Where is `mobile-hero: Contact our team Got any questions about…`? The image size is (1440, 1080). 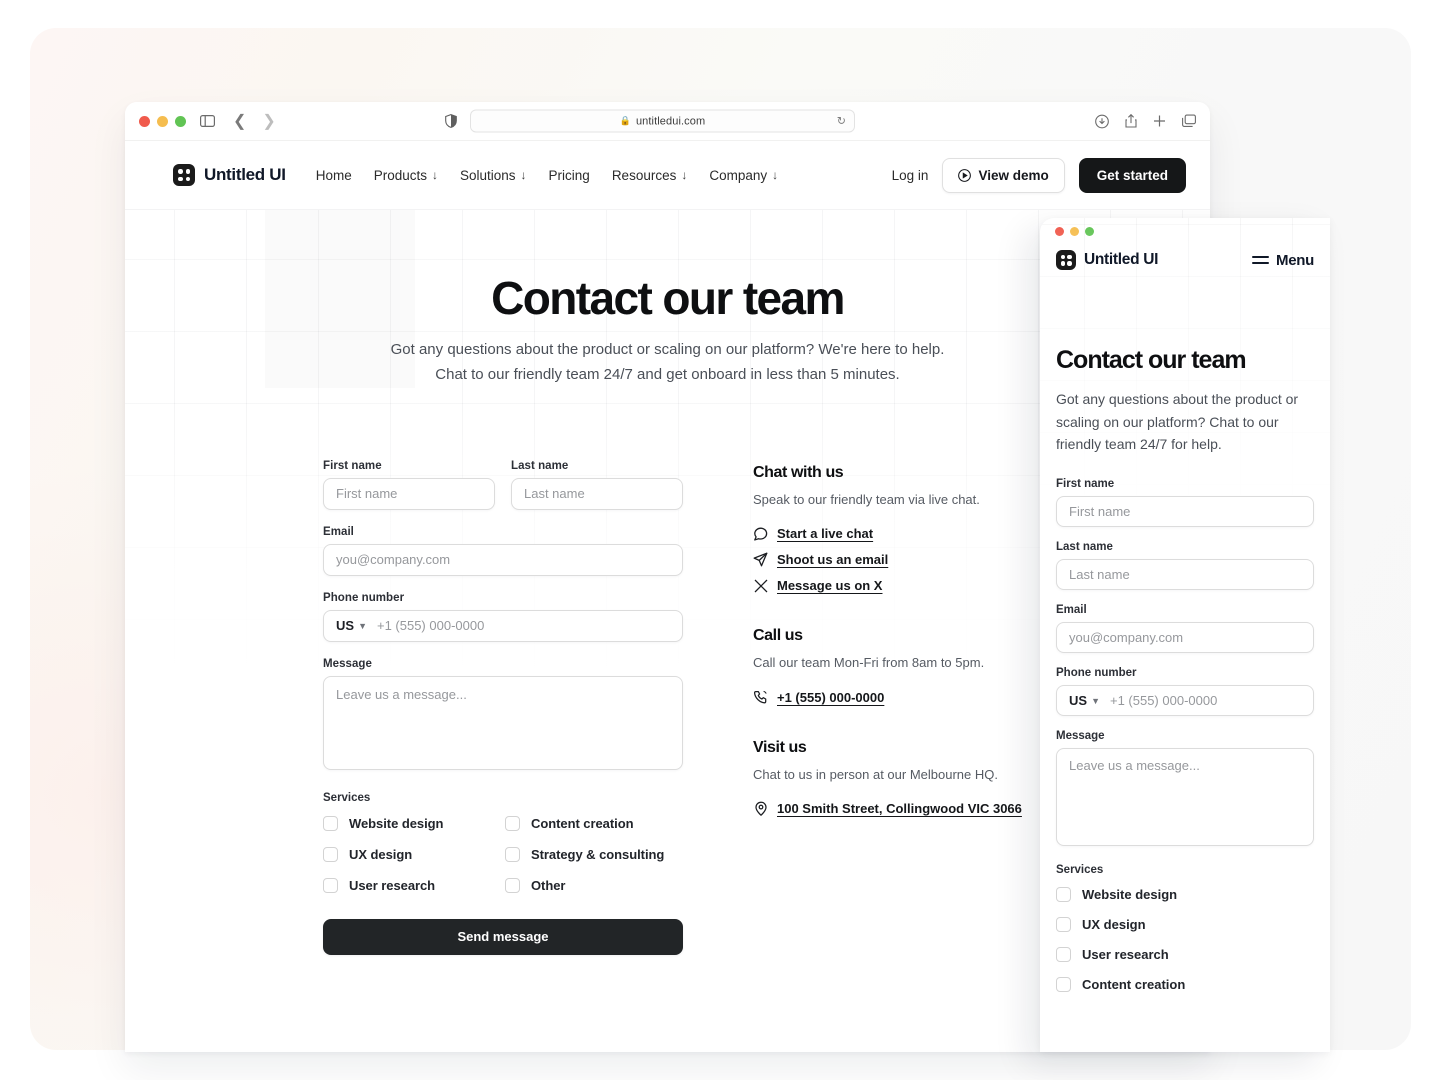
mobile-hero: Contact our team Got any questions about… is located at coordinates (1185, 363).